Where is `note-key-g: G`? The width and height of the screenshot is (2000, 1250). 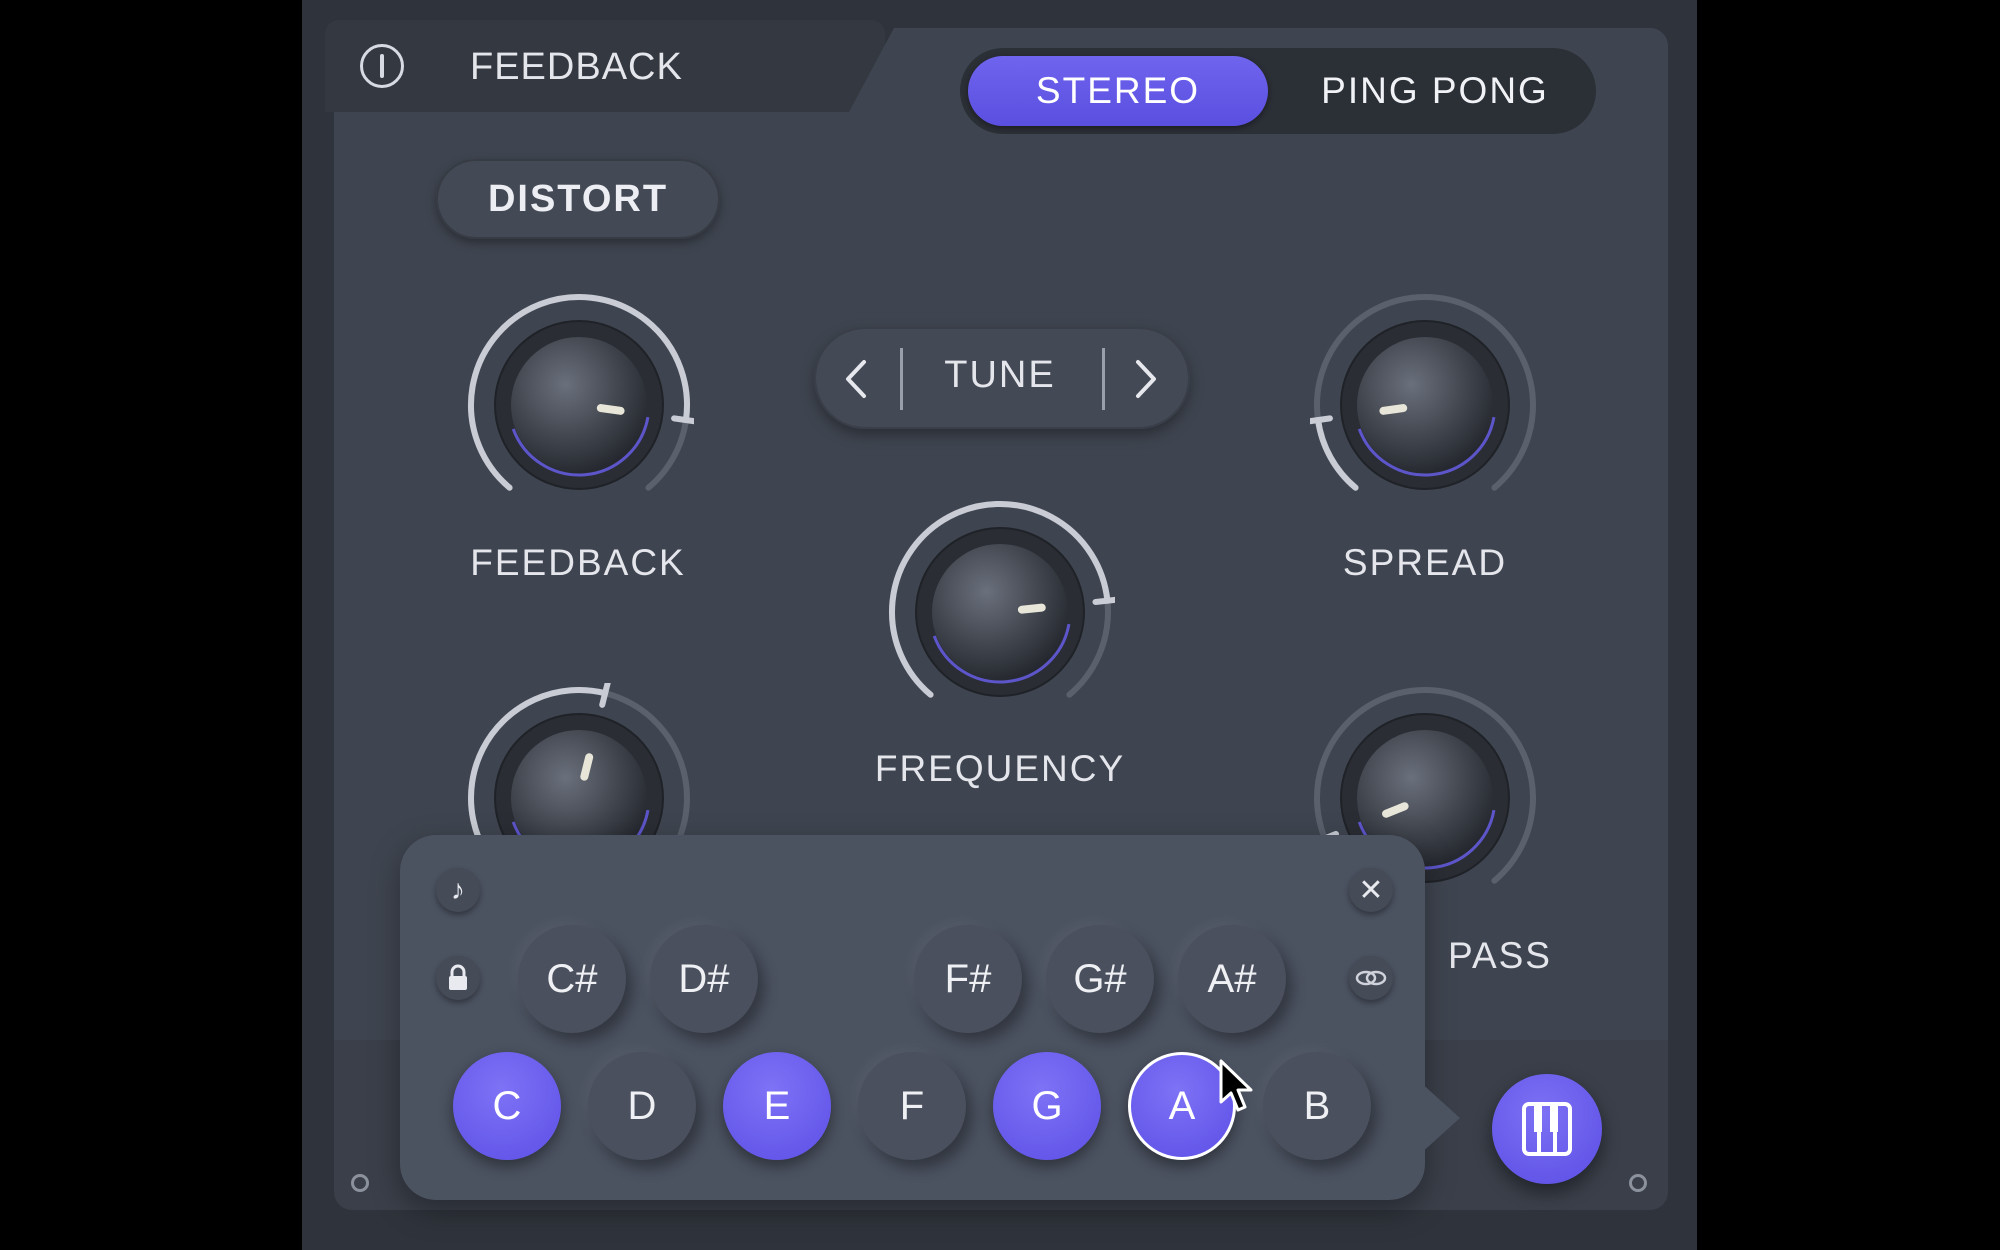
note-key-g: G is located at coordinates (1047, 1106).